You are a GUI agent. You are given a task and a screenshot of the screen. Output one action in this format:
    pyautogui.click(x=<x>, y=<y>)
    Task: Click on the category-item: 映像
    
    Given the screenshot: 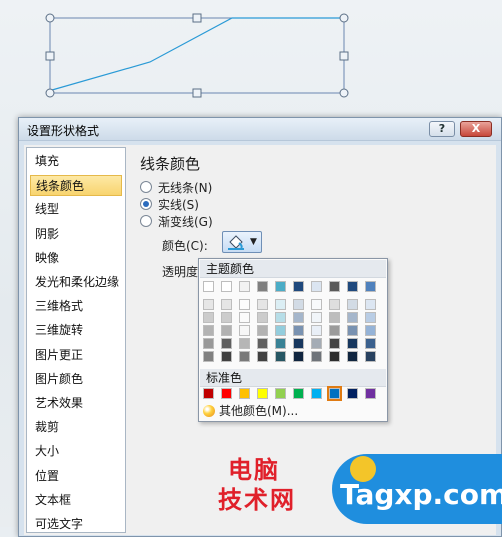 What is the action you would take?
    pyautogui.click(x=76, y=258)
    